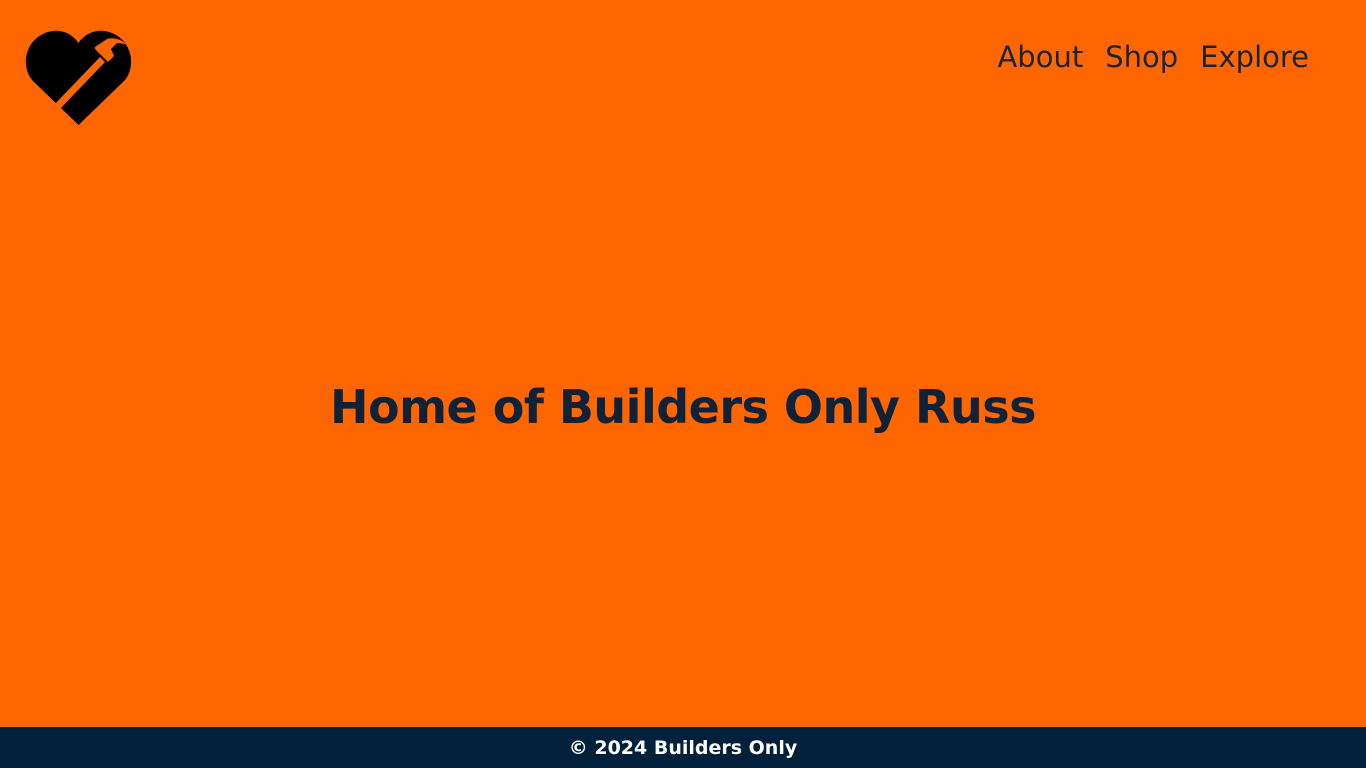 Image resolution: width=1366 pixels, height=768 pixels. What do you see at coordinates (78, 78) in the screenshot?
I see `heart-hammer-icon` at bounding box center [78, 78].